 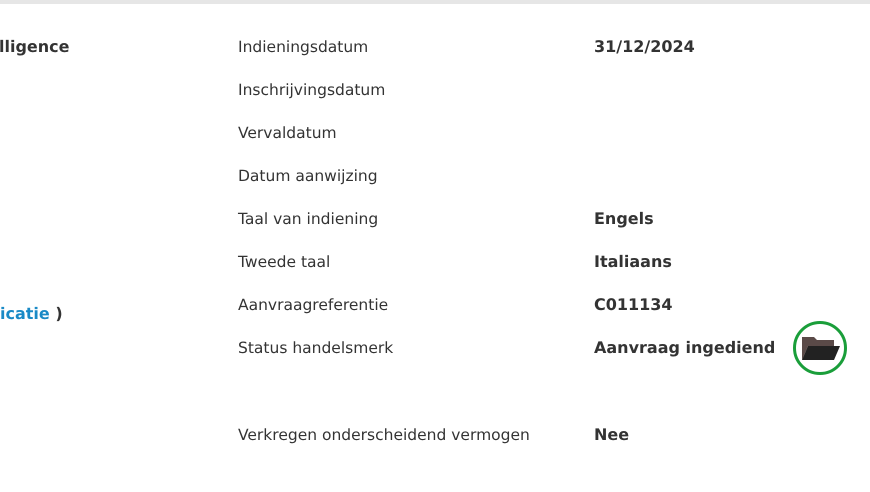 What do you see at coordinates (25, 313) in the screenshot?
I see `link: icatie` at bounding box center [25, 313].